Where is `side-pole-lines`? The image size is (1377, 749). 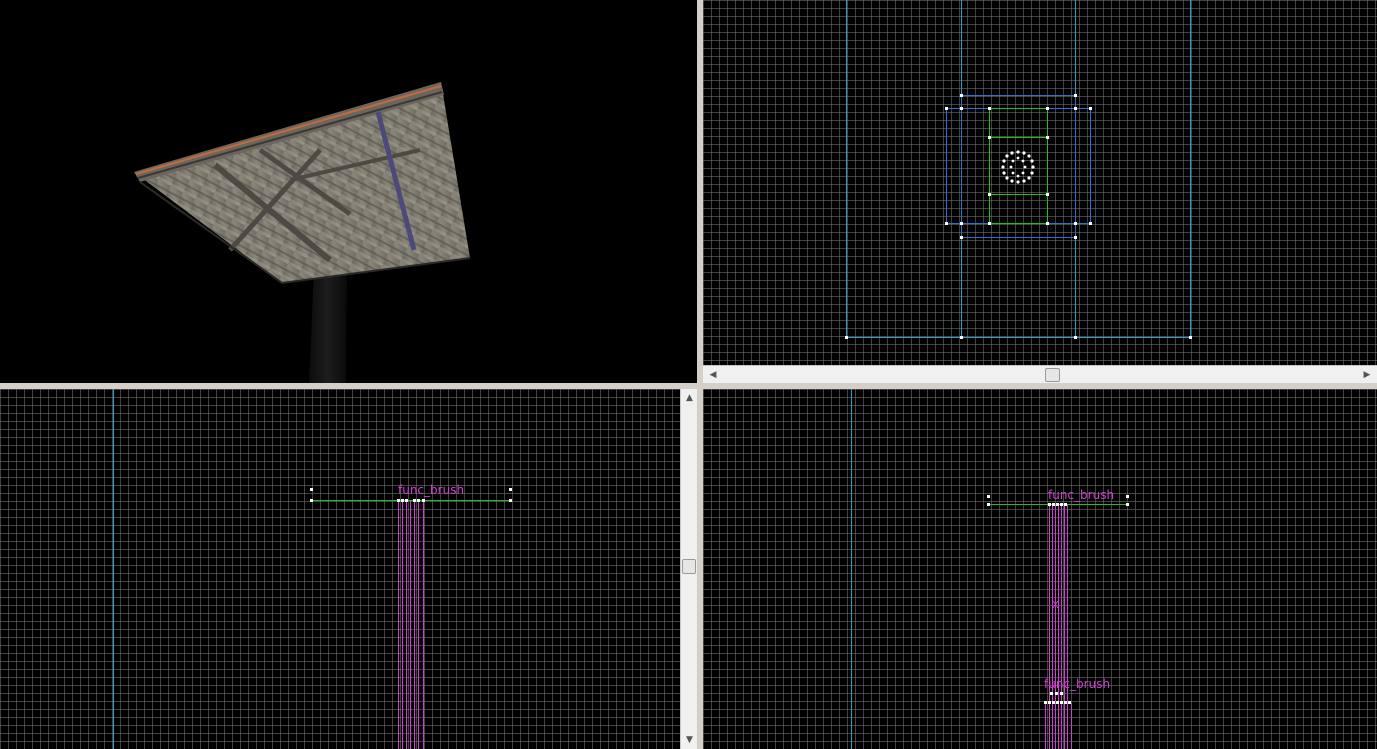
side-pole-lines is located at coordinates (1058, 627).